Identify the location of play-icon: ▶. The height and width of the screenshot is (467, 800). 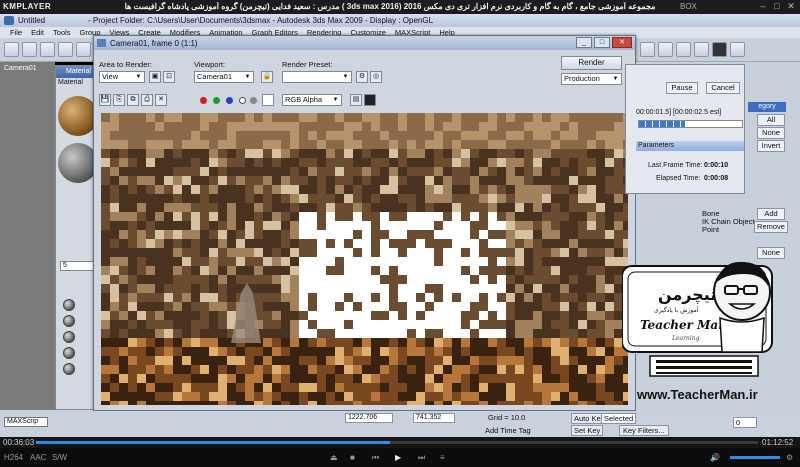
(398, 457).